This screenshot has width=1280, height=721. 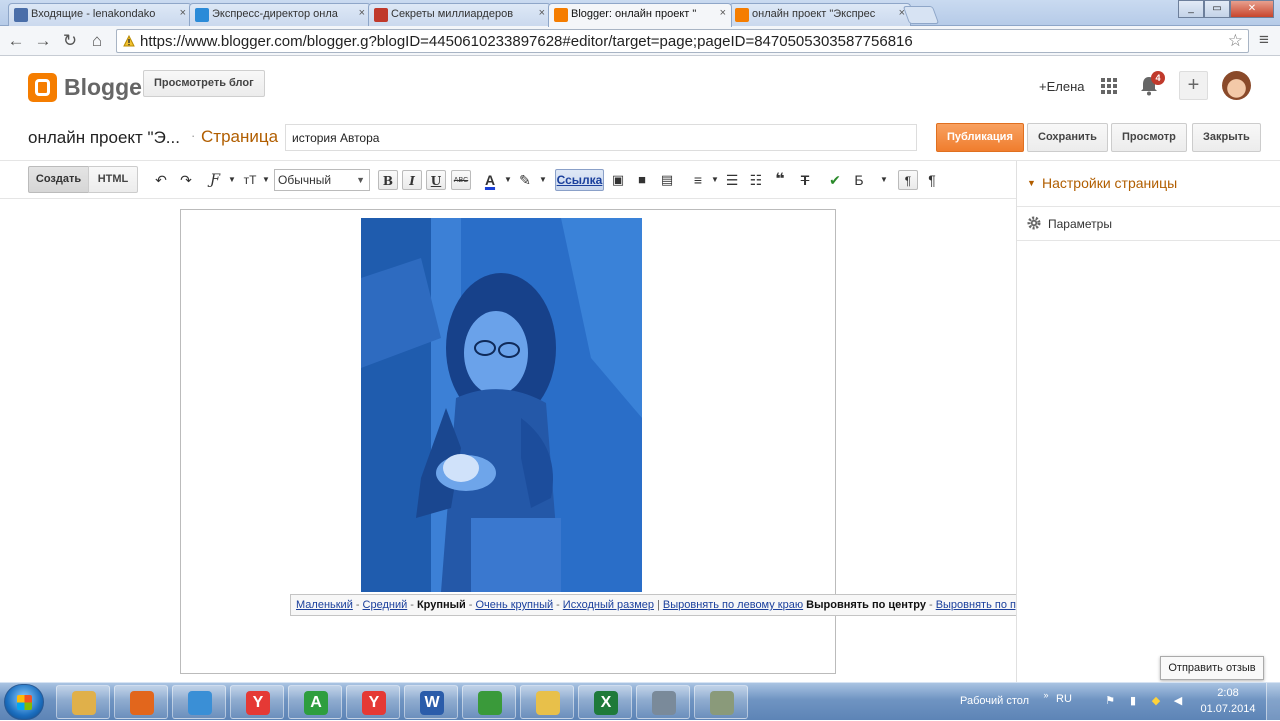 What do you see at coordinates (501, 405) in the screenshot?
I see `post-image` at bounding box center [501, 405].